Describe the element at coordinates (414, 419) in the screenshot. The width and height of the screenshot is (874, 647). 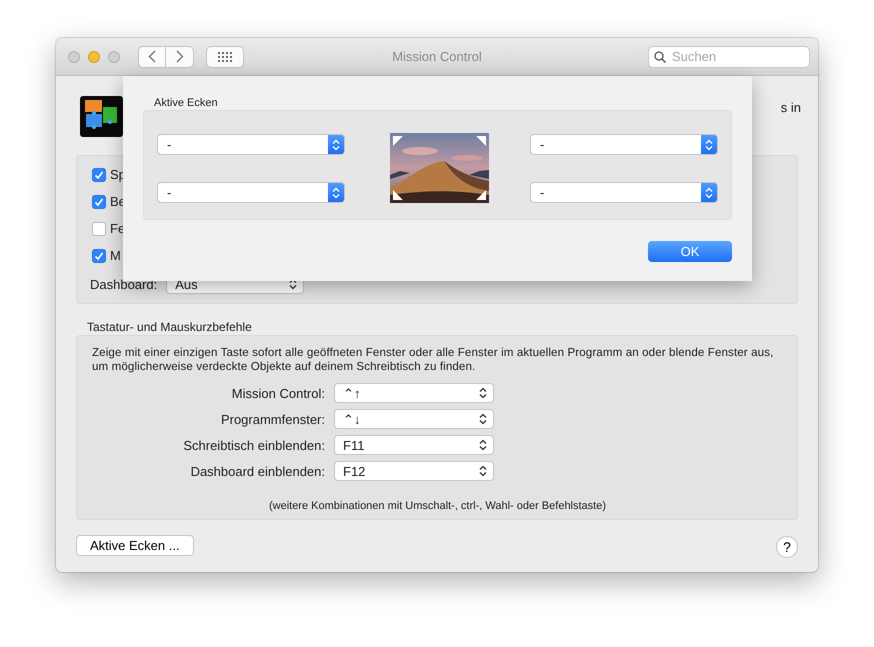
I see `shortcut-select: ⌃↓` at that location.